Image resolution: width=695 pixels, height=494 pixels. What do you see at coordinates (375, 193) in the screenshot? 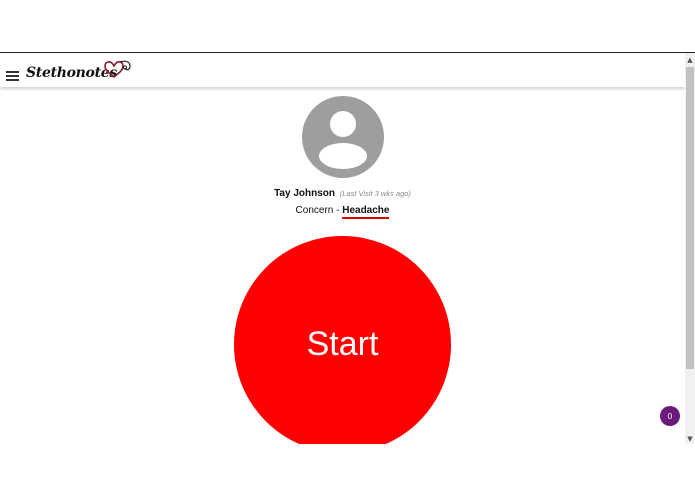
I see `last-visit-text: (Last Visit 3 wks ago)` at bounding box center [375, 193].